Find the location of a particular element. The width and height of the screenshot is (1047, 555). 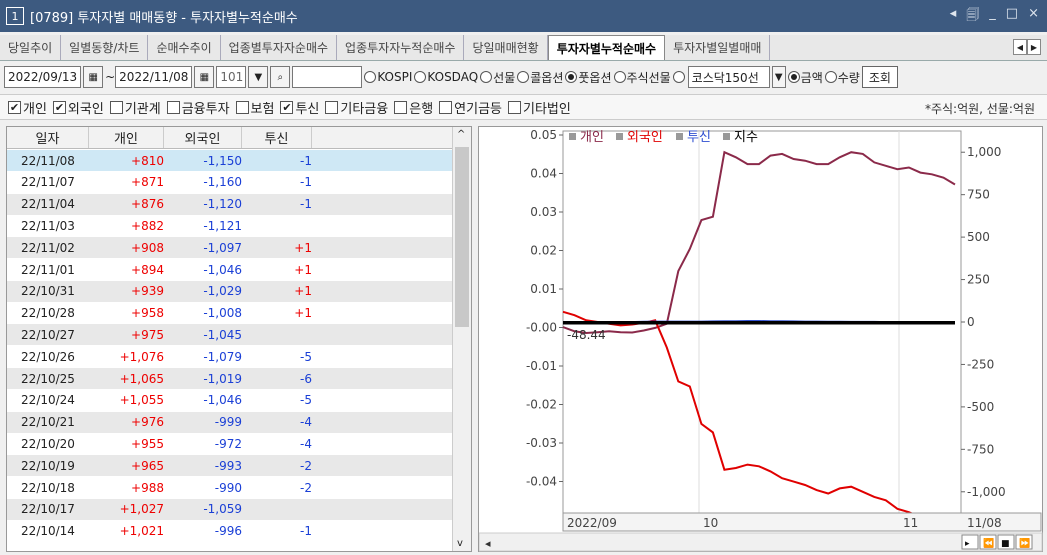

cell-foreign: -1,029 is located at coordinates (222, 291).